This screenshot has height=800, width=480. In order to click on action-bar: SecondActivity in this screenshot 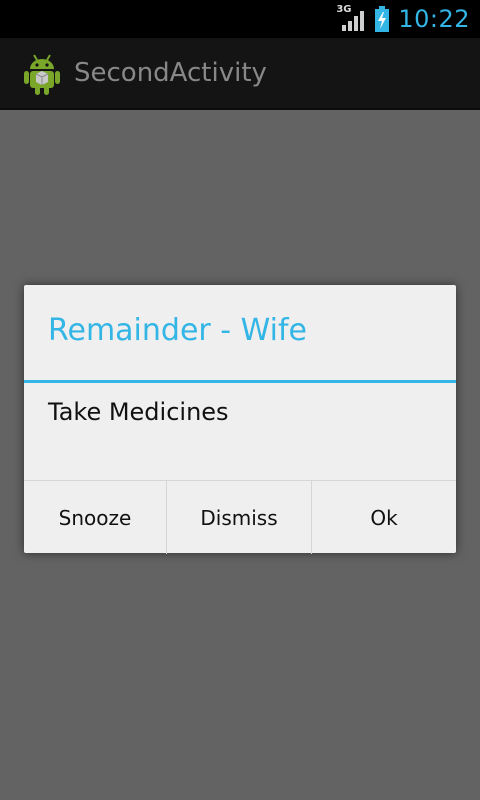, I will do `click(240, 74)`.